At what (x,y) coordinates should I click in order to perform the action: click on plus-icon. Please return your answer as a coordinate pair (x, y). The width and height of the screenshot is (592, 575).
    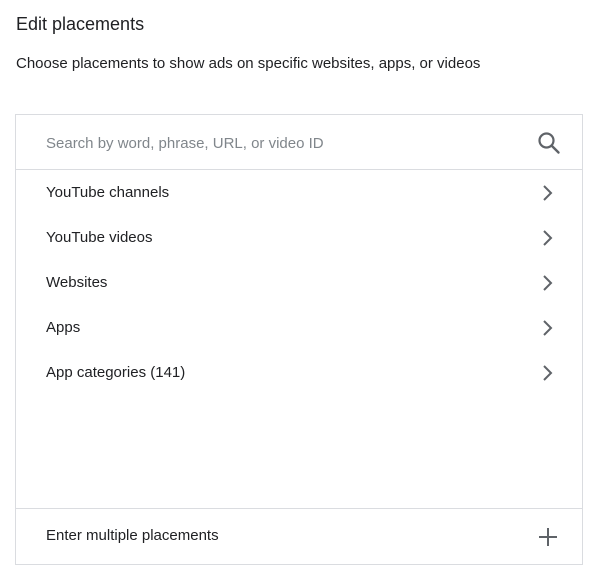
    Looking at the image, I should click on (548, 537).